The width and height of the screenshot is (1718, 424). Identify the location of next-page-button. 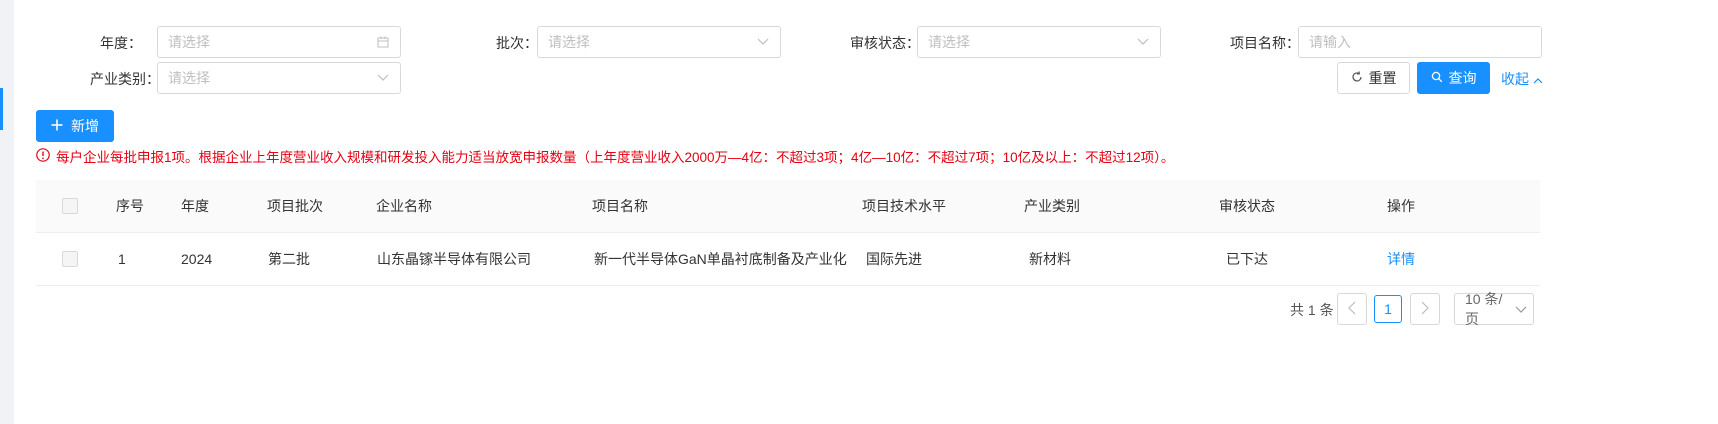
(1425, 309).